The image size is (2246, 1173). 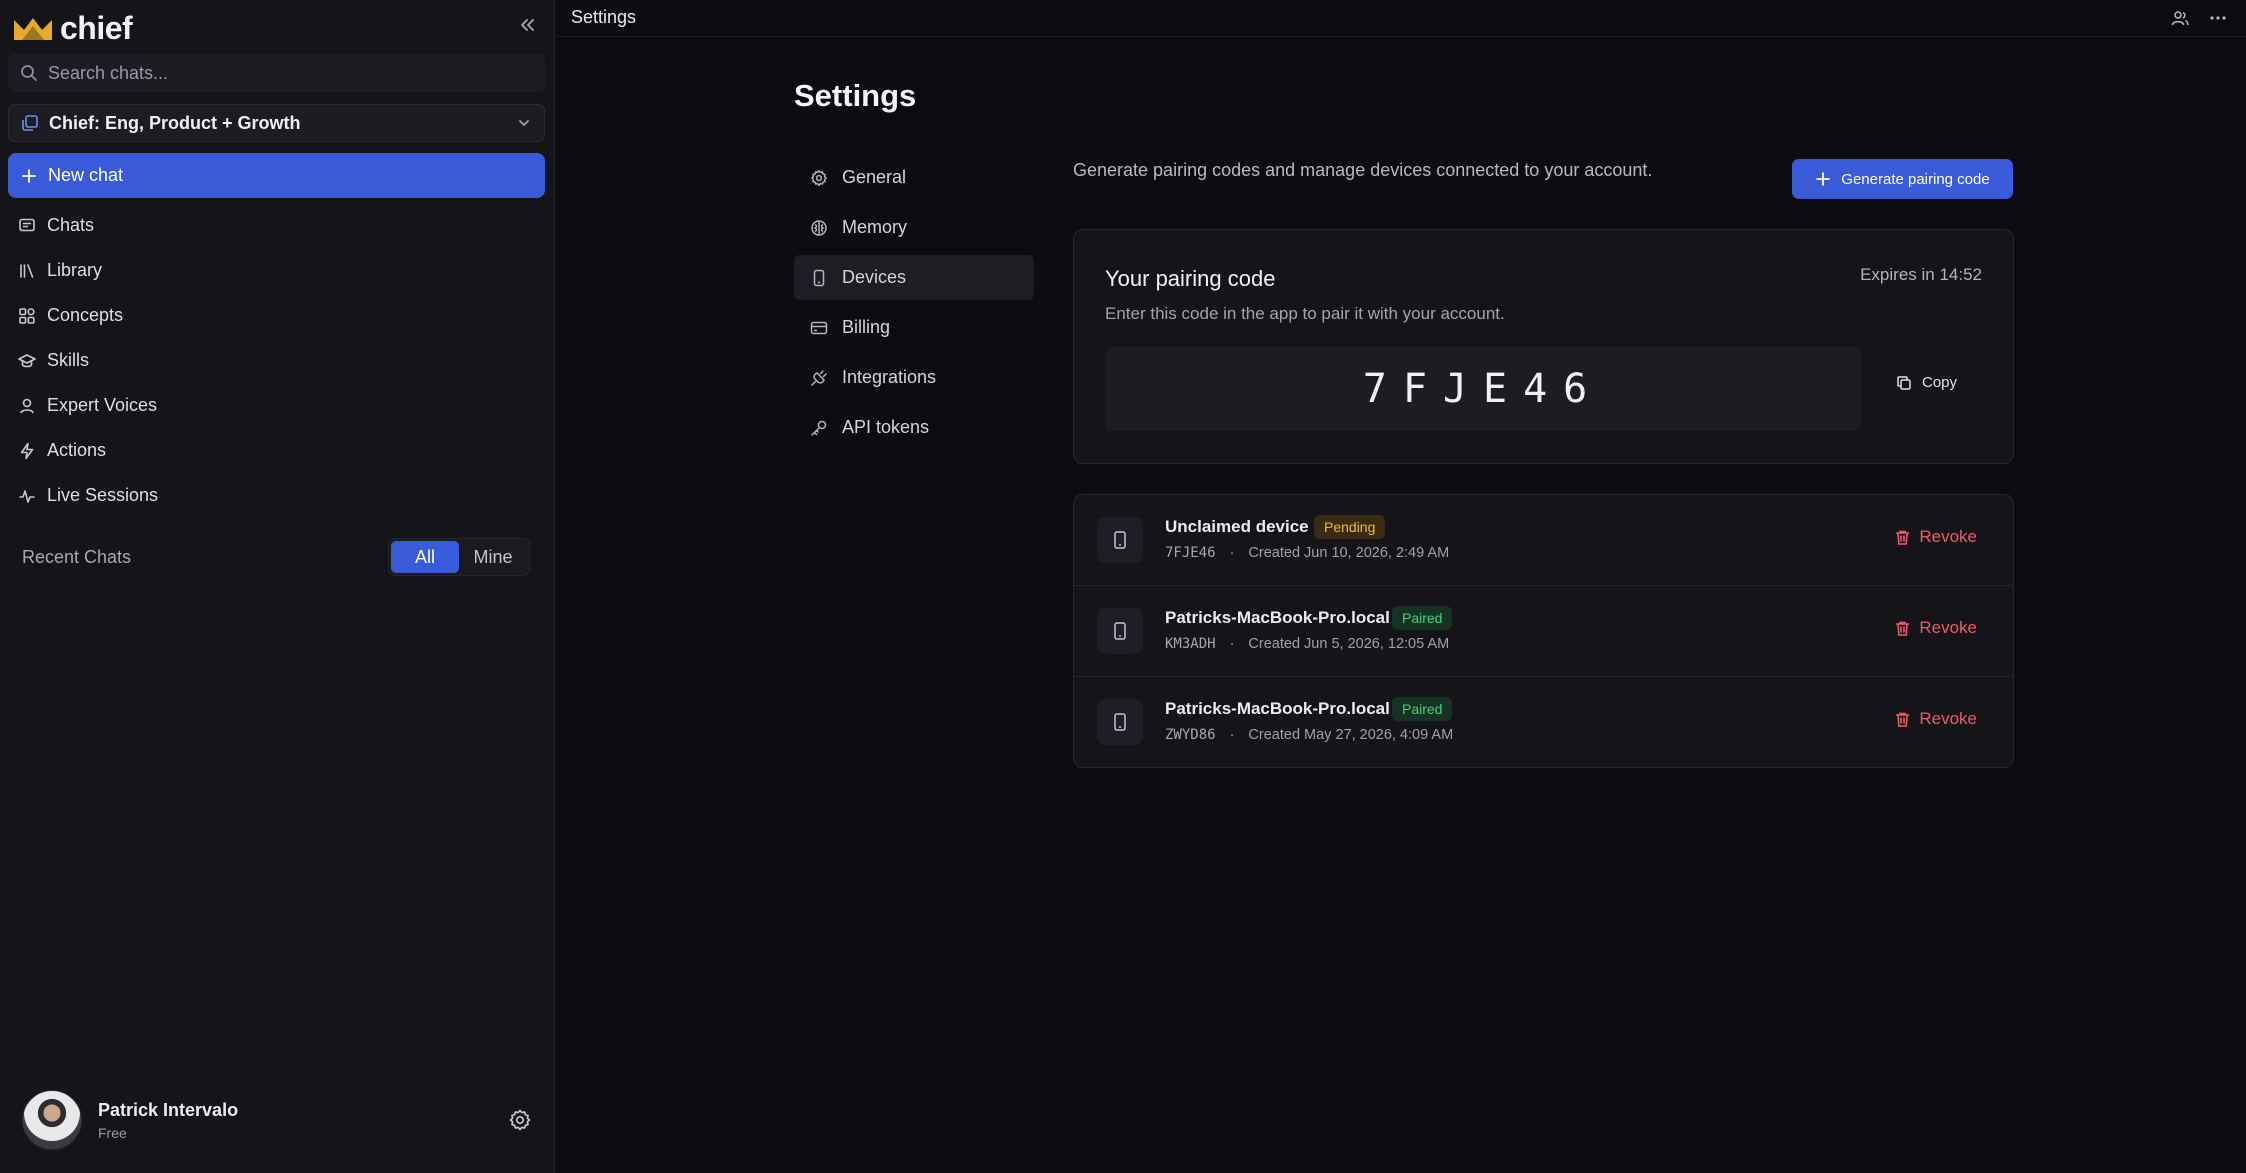 I want to click on settings-tab-label: Integrations, so click(x=889, y=377).